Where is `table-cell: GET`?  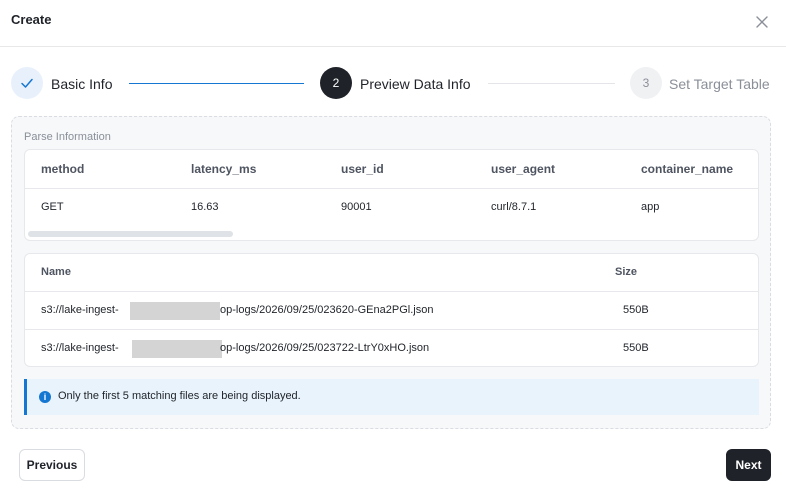 table-cell: GET is located at coordinates (52, 207).